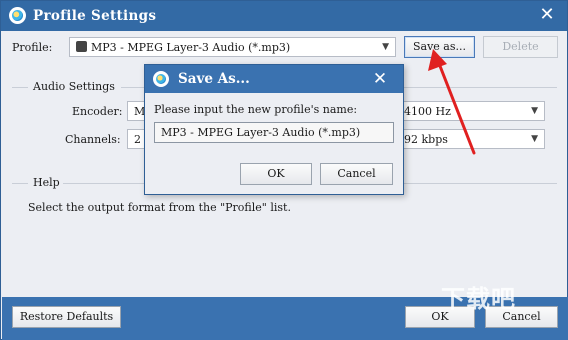 The image size is (568, 340). What do you see at coordinates (471, 139) in the screenshot?
I see `bitrate-select: 92 kbps ▼` at bounding box center [471, 139].